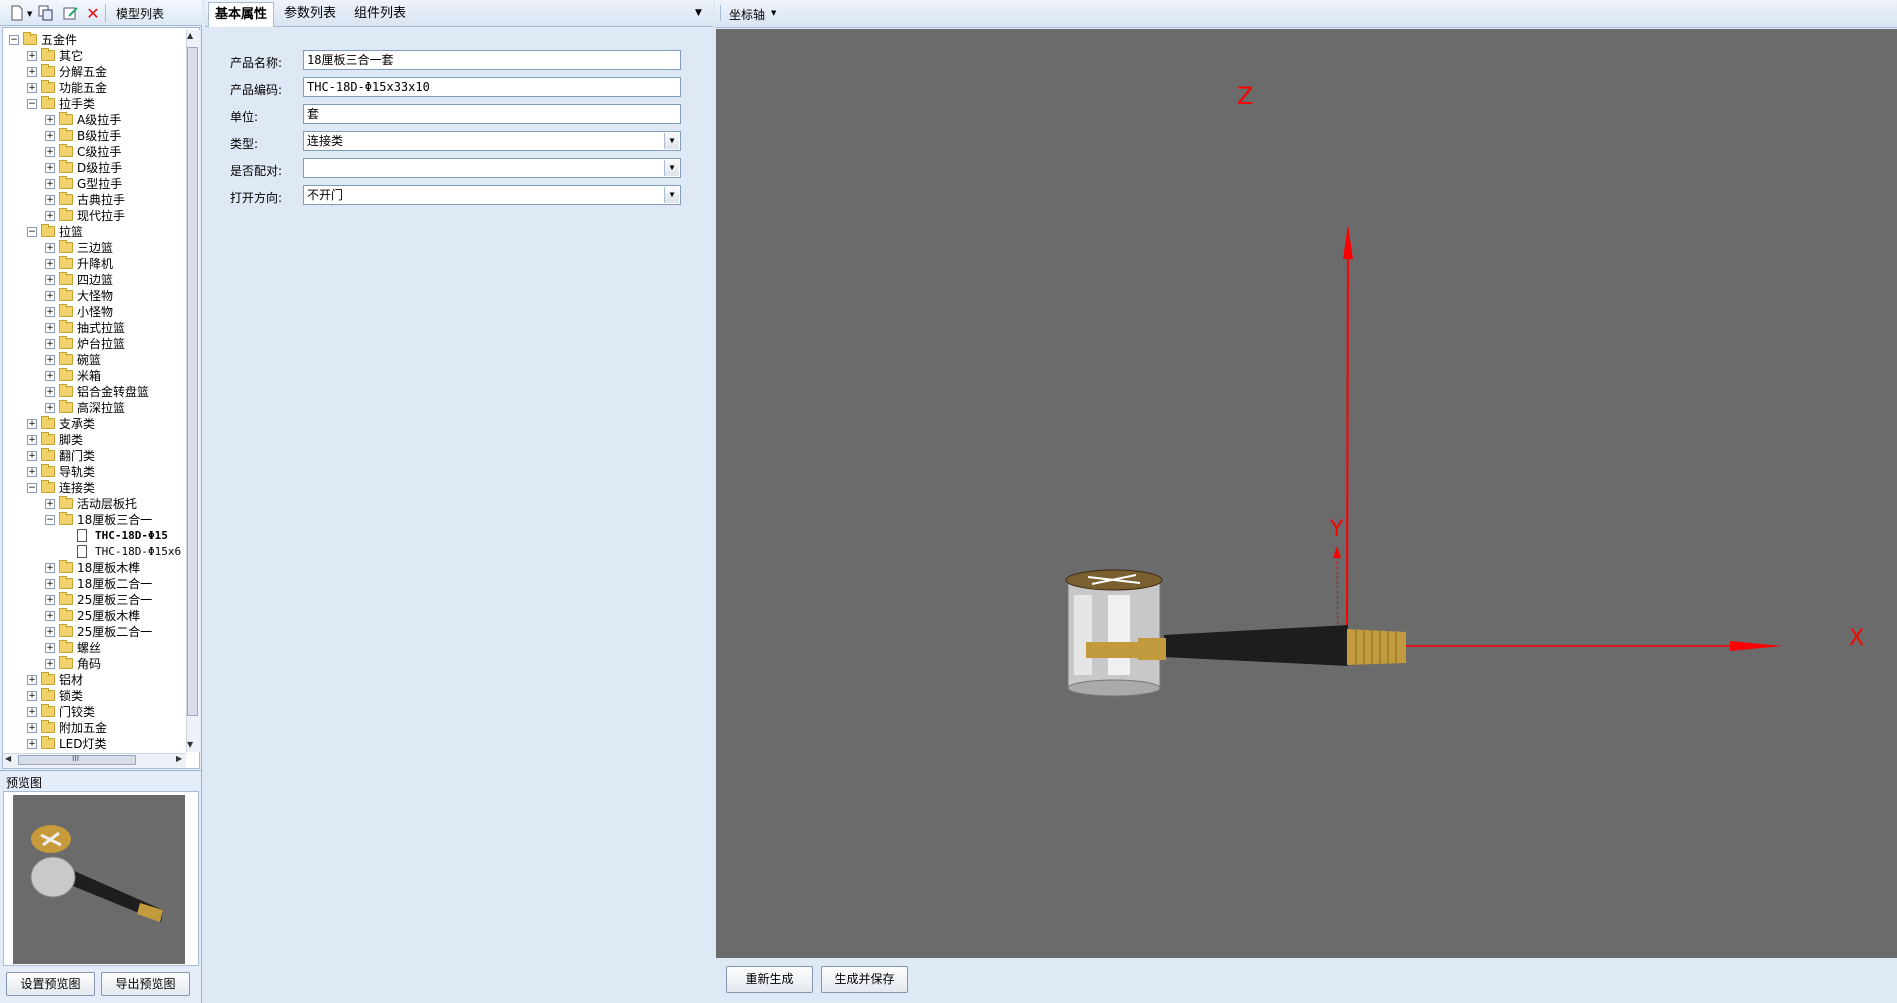 The width and height of the screenshot is (1897, 1003). Describe the element at coordinates (145, 984) in the screenshot. I see `export-preview-button: 导出预览图` at that location.